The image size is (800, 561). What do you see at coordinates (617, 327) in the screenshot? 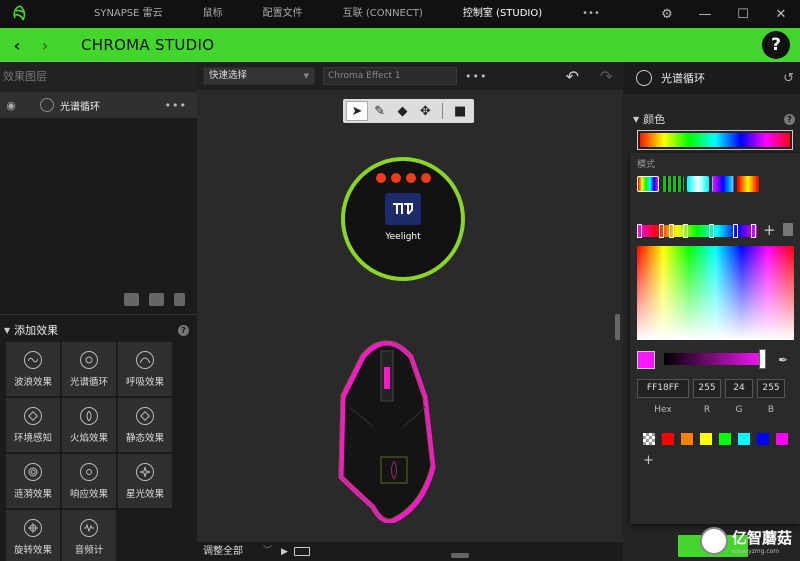
I see `vertical-scrollbar` at bounding box center [617, 327].